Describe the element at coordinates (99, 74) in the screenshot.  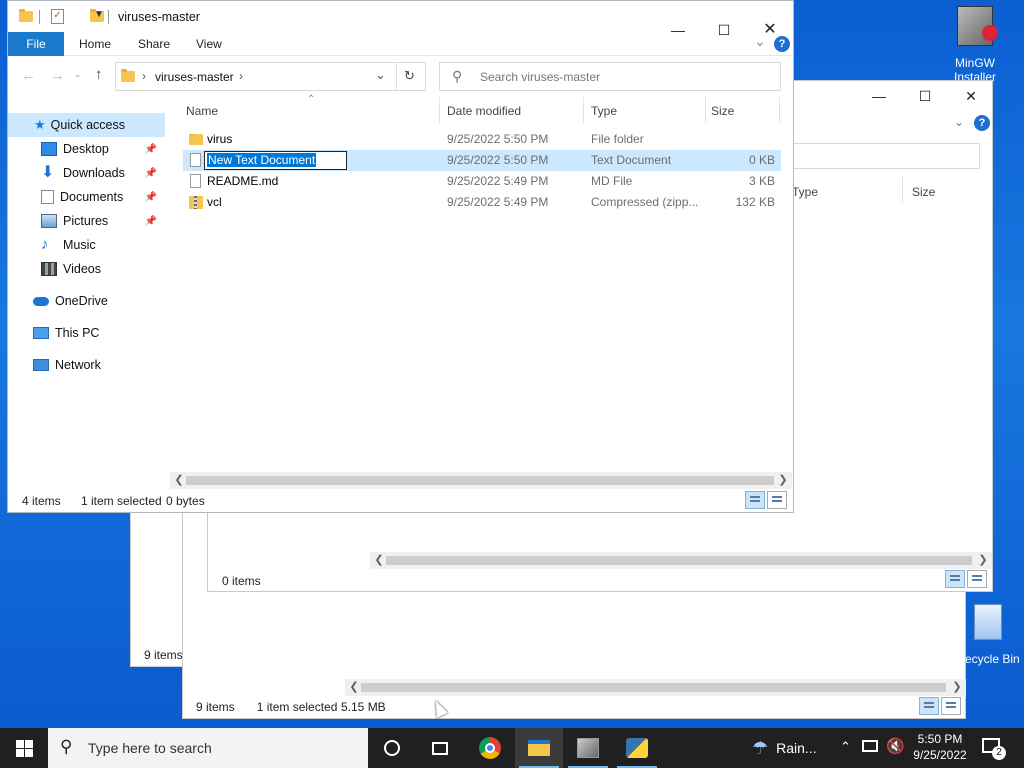
I see `up-icon: ↑` at that location.